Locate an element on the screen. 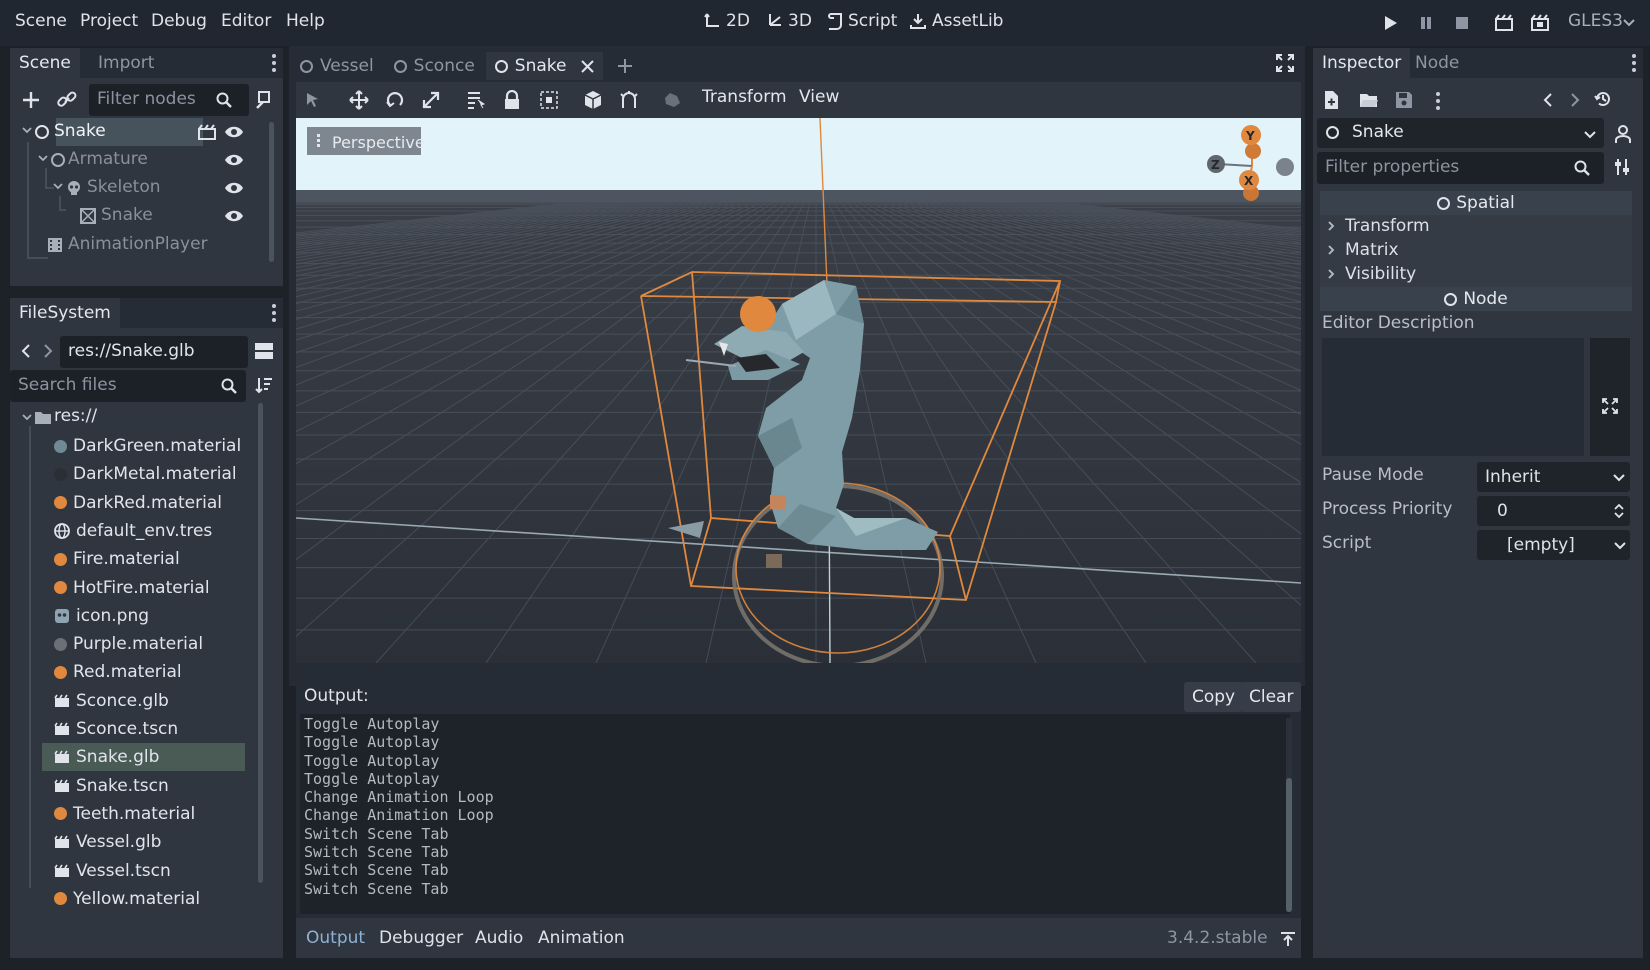 The height and width of the screenshot is (970, 1650). scene-tab-vessel: Vessel is located at coordinates (337, 66).